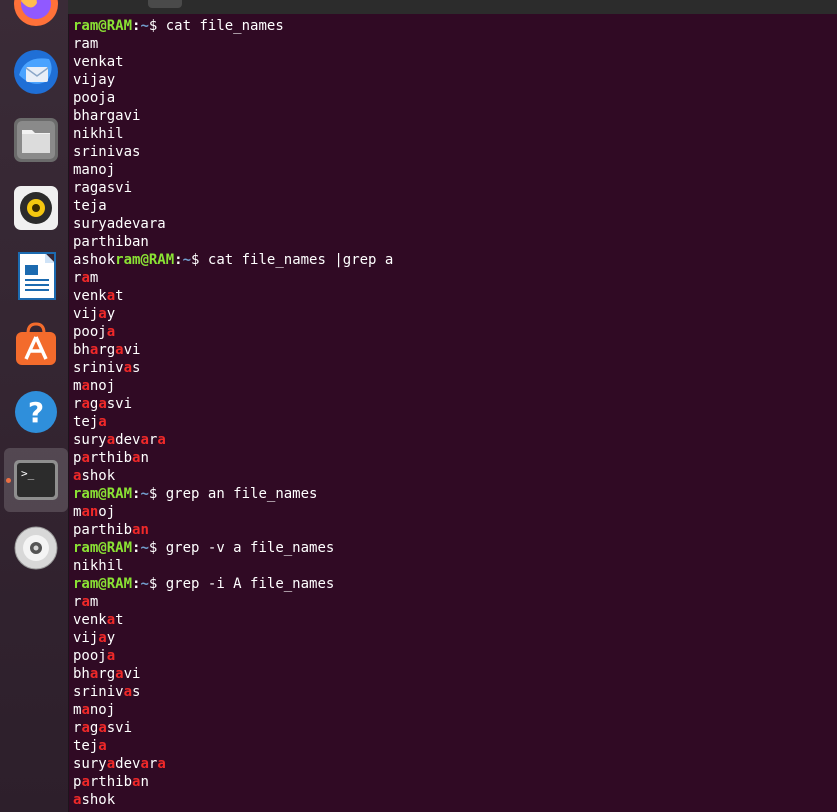  Describe the element at coordinates (144, 458) in the screenshot. I see `output-text: n` at that location.